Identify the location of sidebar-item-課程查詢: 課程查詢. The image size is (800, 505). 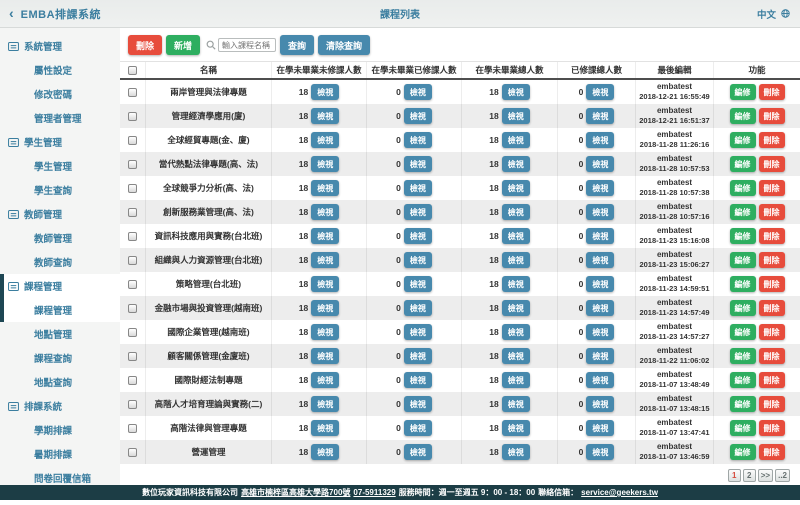
(60, 358).